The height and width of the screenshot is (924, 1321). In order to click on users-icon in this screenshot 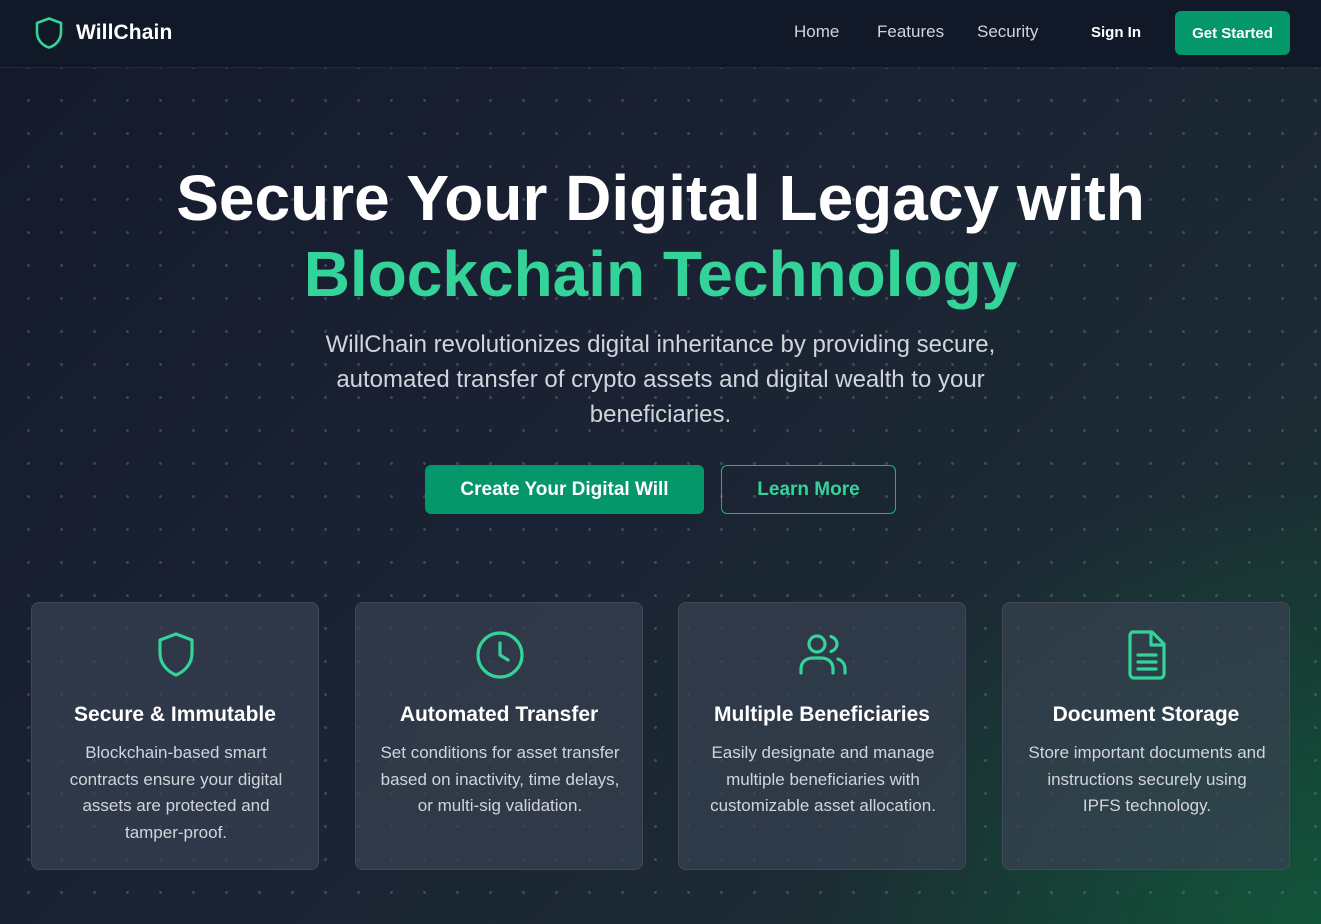, I will do `click(823, 655)`.